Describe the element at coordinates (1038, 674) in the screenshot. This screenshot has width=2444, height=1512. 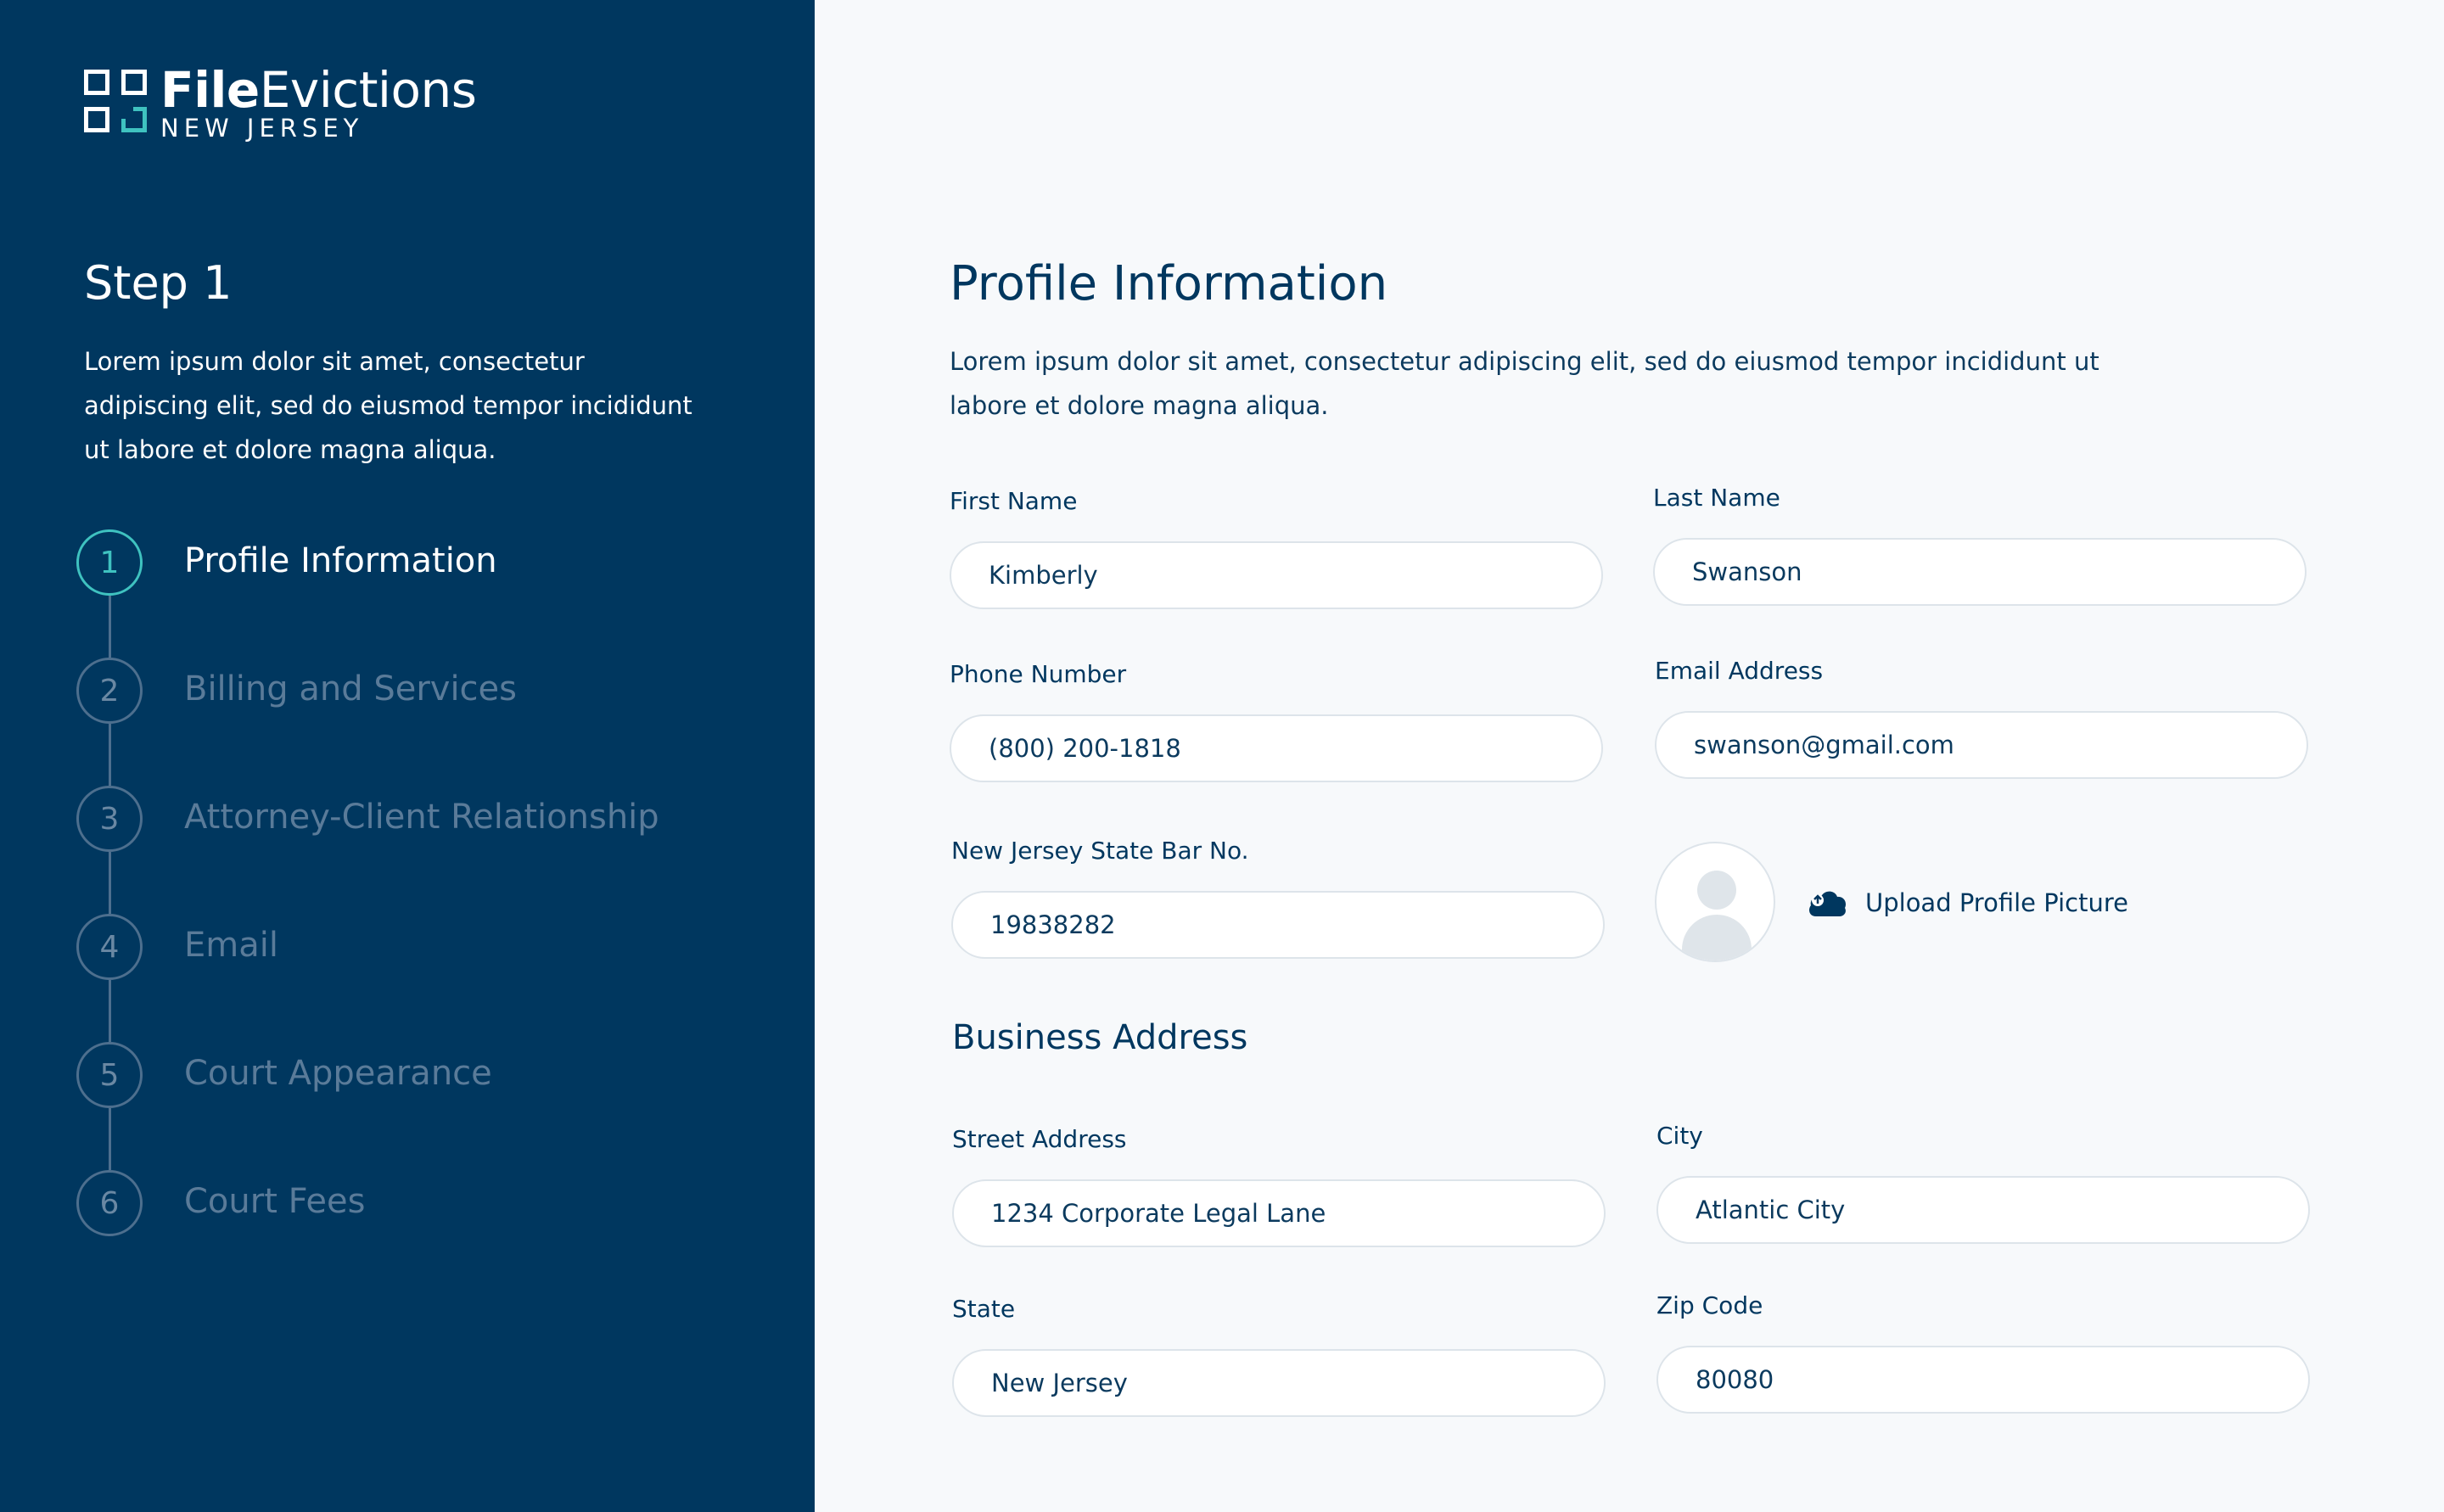
I see `phone-label: Phone Number` at that location.